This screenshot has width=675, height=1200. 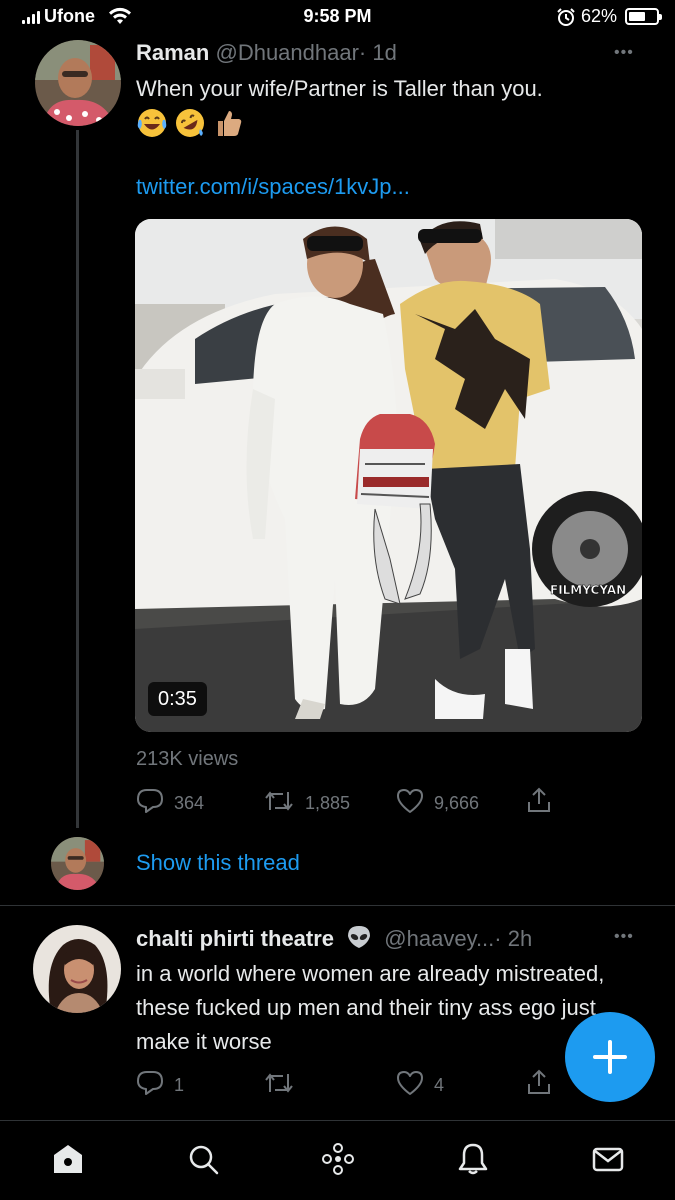 I want to click on video-watermark: FILMYCYAN, so click(x=588, y=590).